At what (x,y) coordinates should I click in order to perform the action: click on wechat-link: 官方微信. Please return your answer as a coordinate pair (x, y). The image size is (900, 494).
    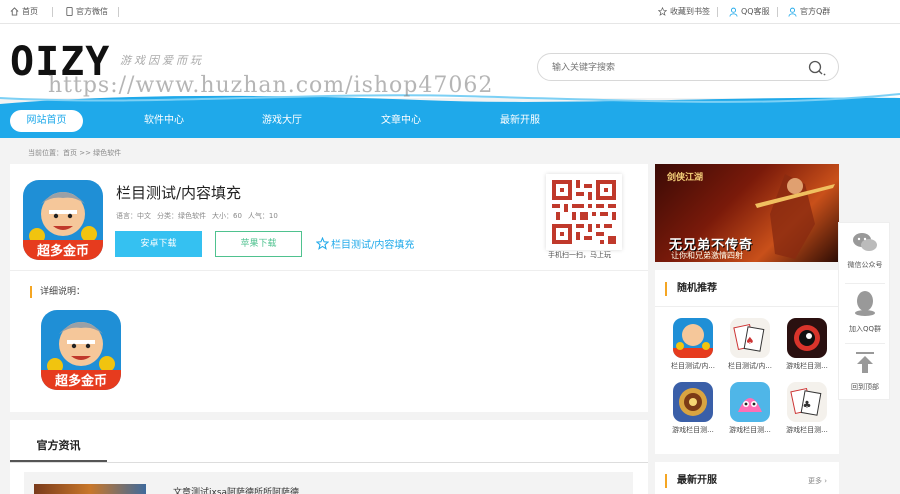
    Looking at the image, I should click on (87, 11).